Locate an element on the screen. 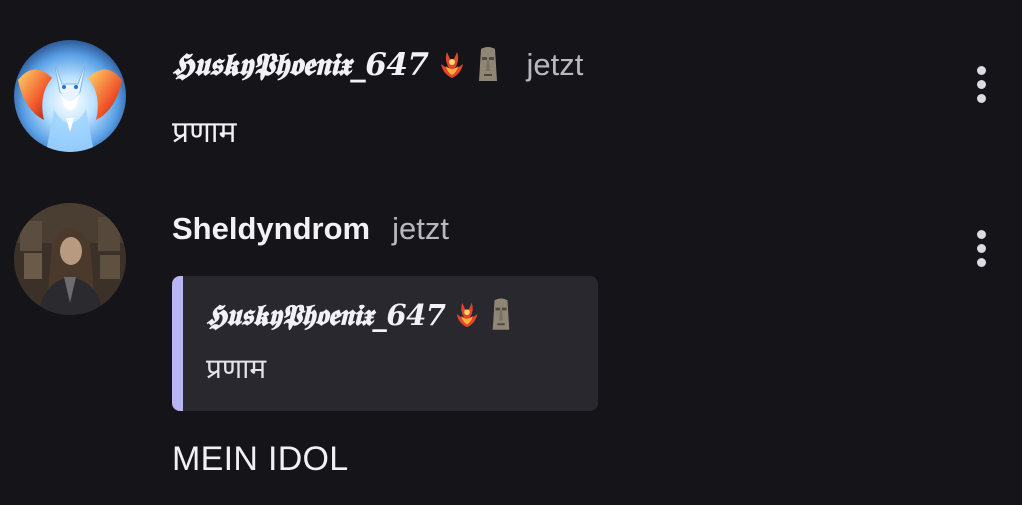  person-avatar-image is located at coordinates (70, 259).